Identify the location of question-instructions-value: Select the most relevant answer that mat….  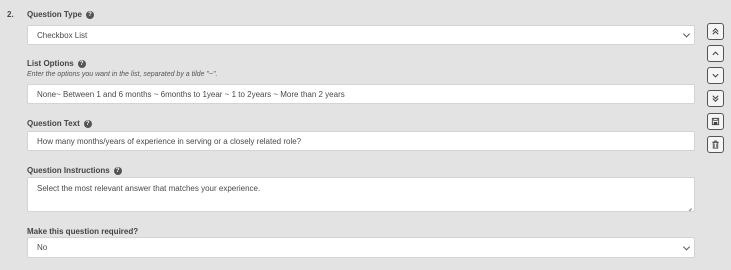
(149, 188).